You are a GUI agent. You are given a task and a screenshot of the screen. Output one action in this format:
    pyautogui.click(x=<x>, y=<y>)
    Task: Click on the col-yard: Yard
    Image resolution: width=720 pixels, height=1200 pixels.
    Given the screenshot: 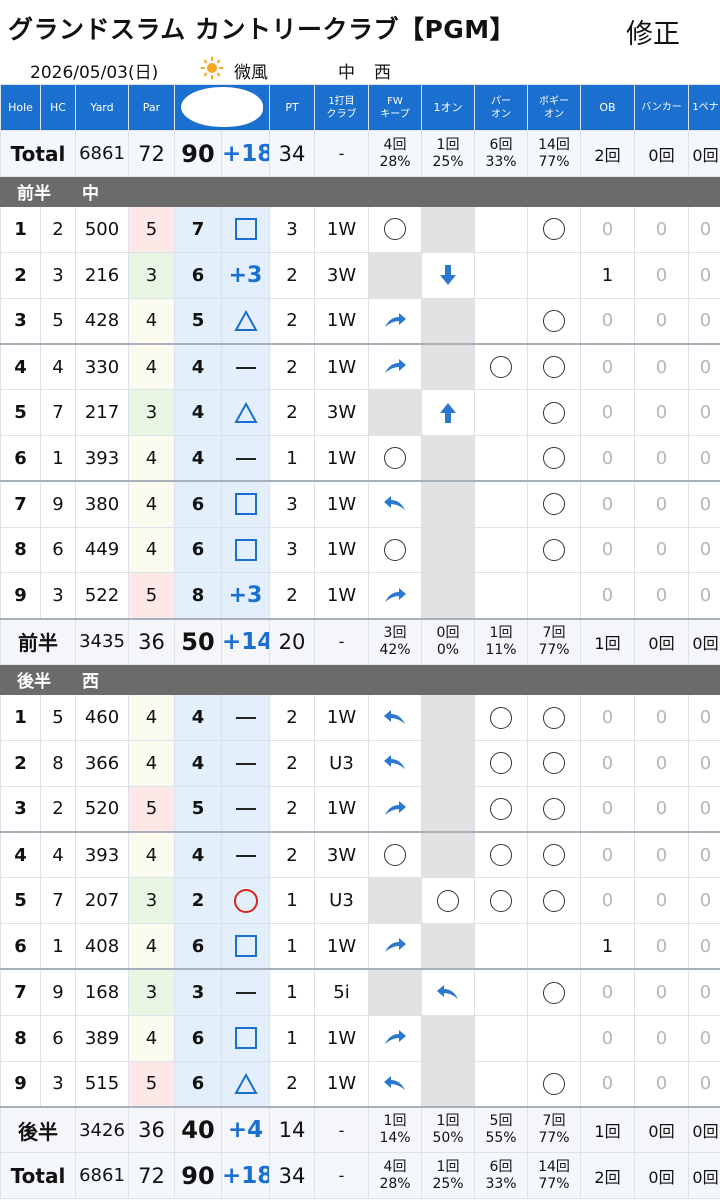 What is the action you would take?
    pyautogui.click(x=102, y=107)
    